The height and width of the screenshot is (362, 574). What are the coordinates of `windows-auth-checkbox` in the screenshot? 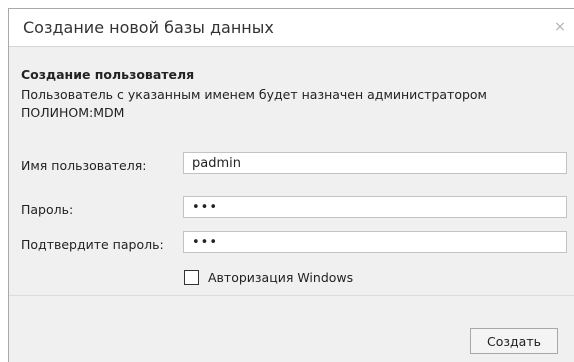 It's located at (191, 277).